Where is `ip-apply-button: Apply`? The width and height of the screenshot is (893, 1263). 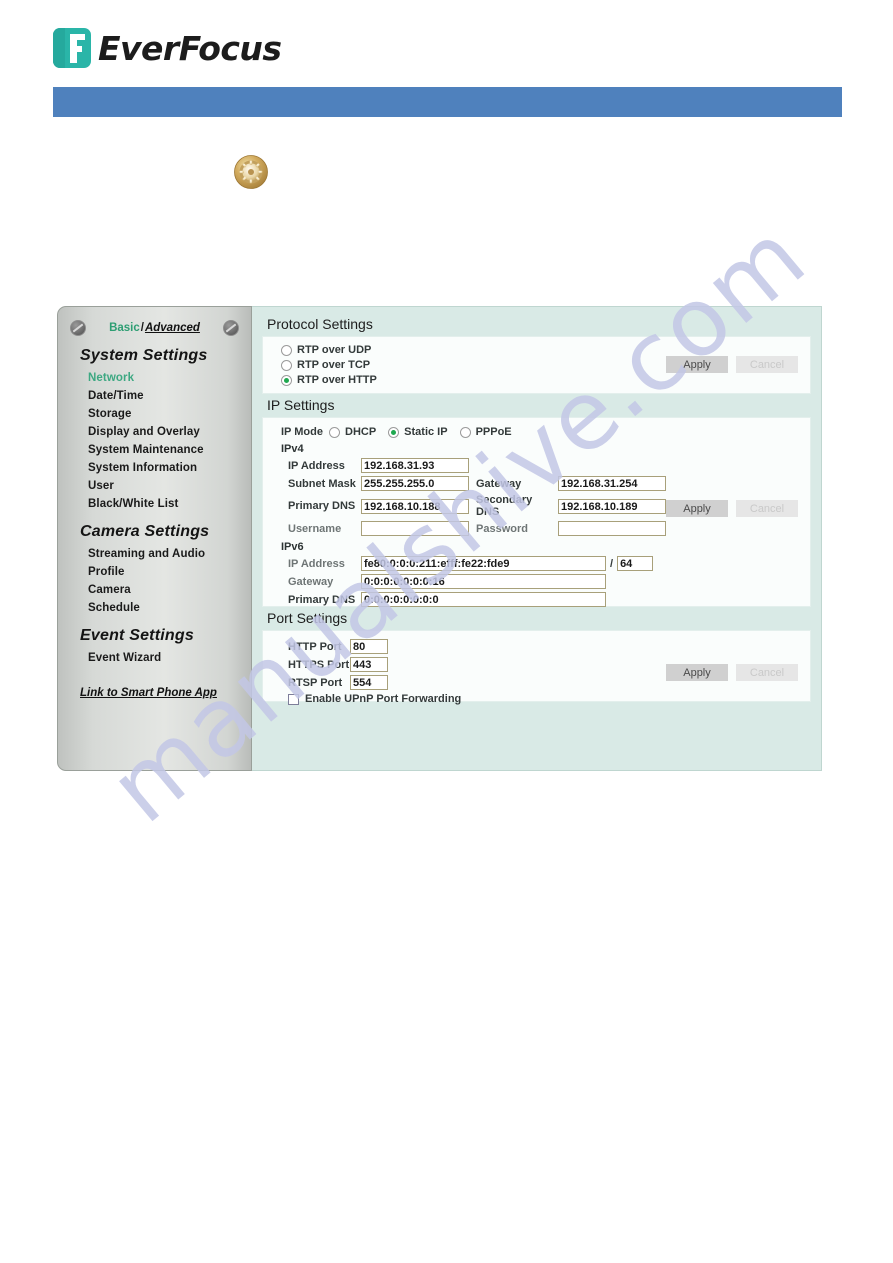 ip-apply-button: Apply is located at coordinates (697, 508).